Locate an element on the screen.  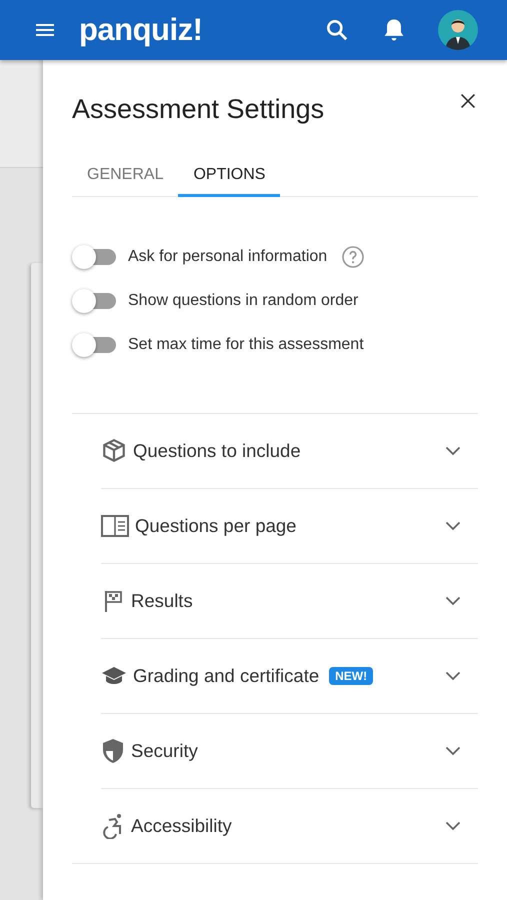
section-title: Security is located at coordinates (164, 751).